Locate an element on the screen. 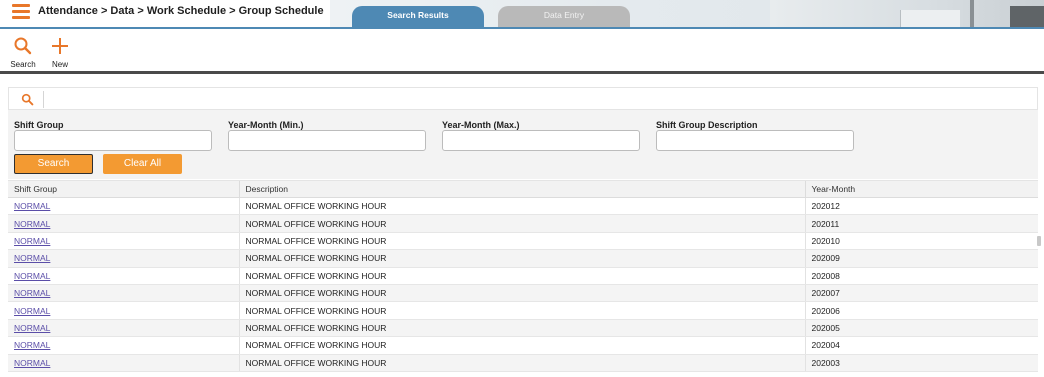  tab-underline is located at coordinates (522, 28).